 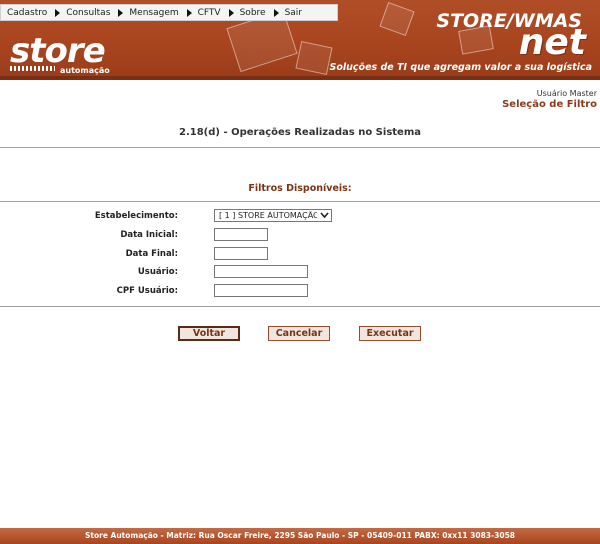 I want to click on brand-net: net, so click(x=552, y=42).